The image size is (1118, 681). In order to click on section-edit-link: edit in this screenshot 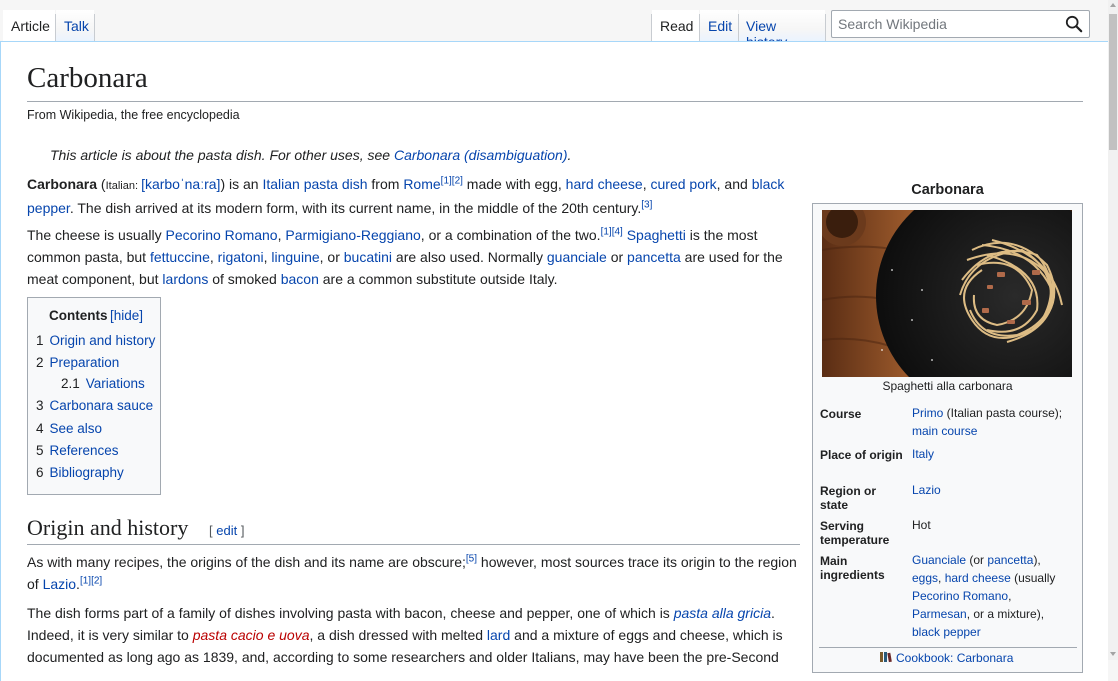, I will do `click(226, 530)`.